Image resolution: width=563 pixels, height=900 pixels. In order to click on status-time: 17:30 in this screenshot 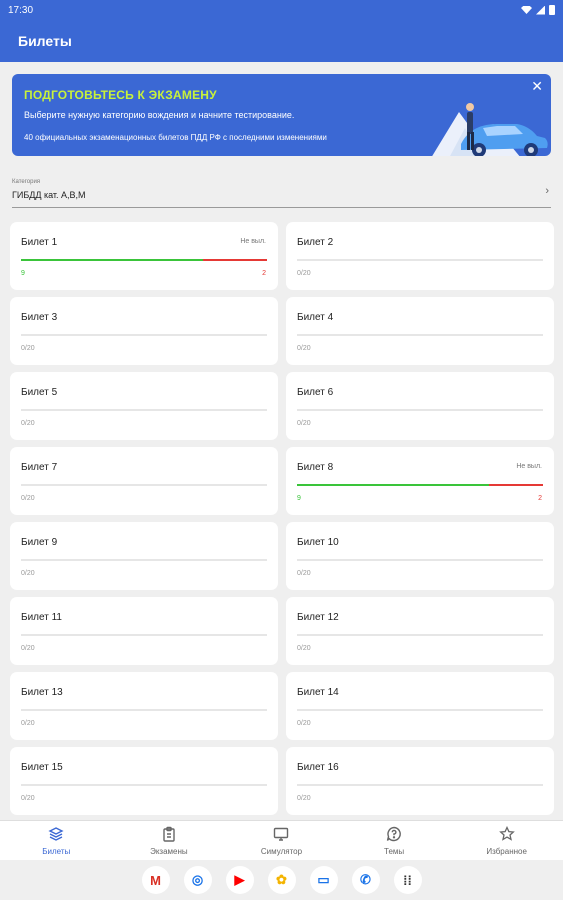, I will do `click(21, 10)`.